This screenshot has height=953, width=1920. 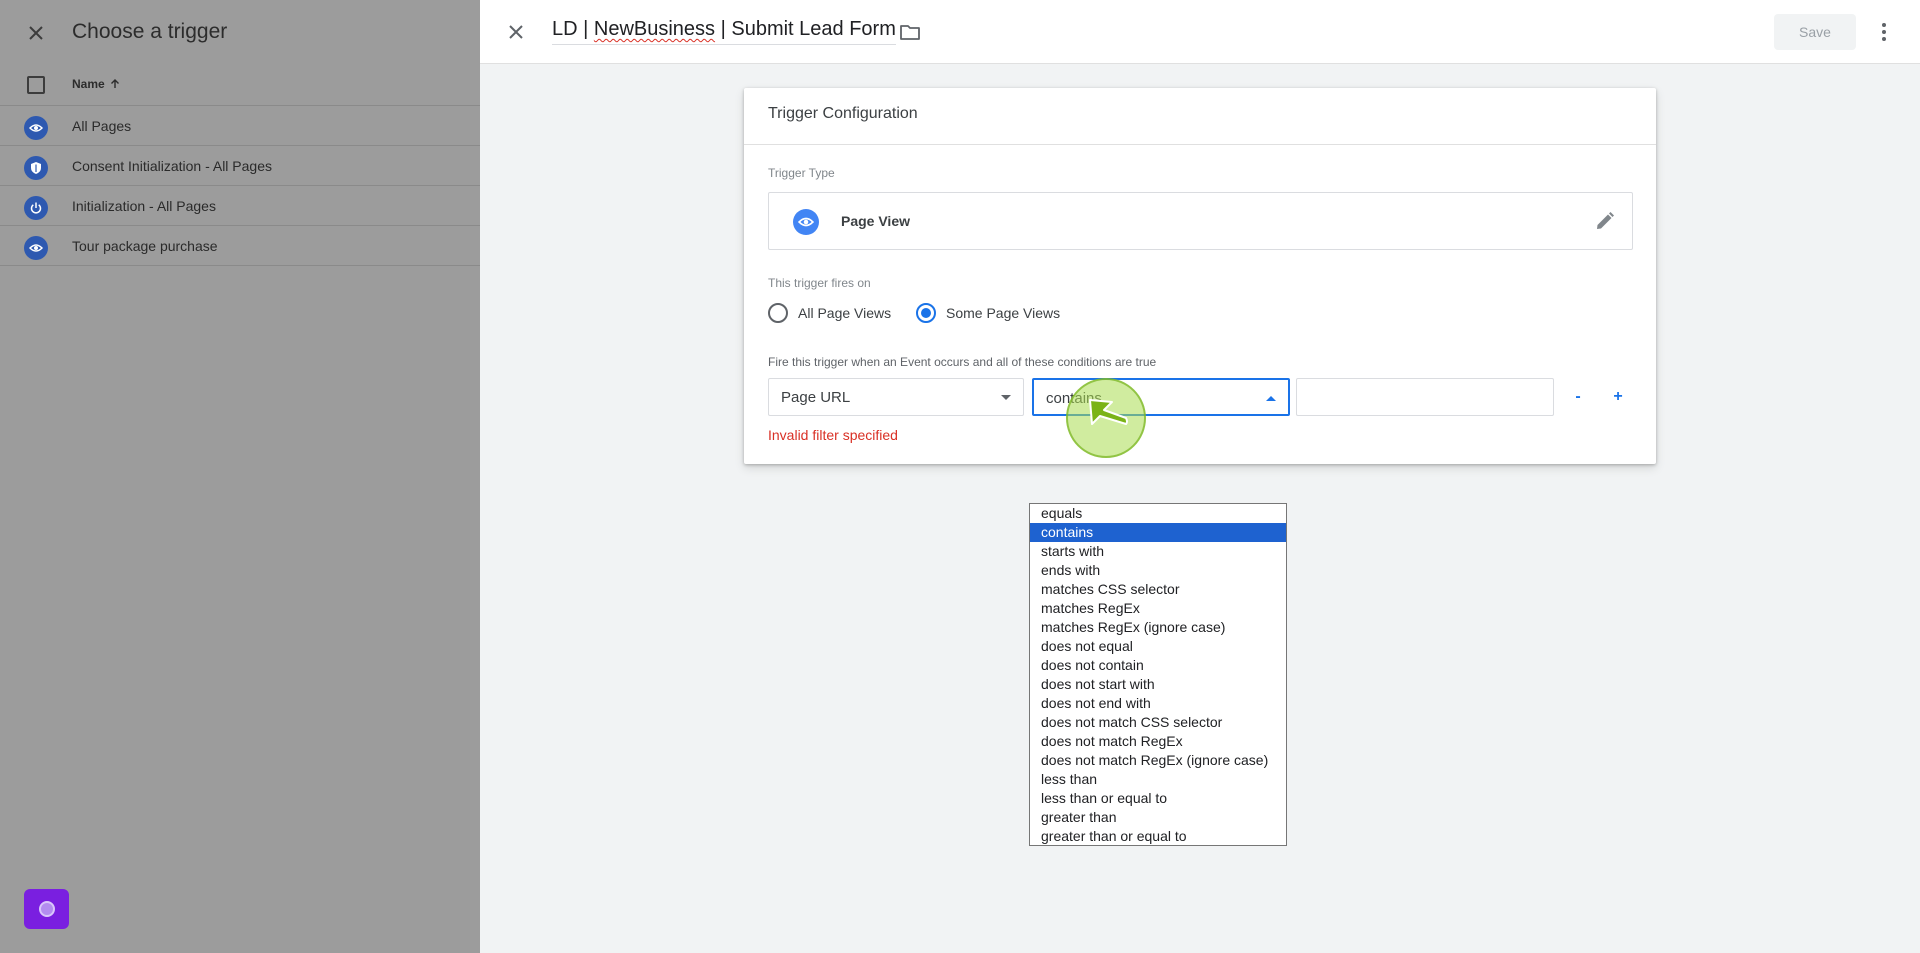 What do you see at coordinates (819, 283) in the screenshot?
I see `fires-on-label: This trigger fires on` at bounding box center [819, 283].